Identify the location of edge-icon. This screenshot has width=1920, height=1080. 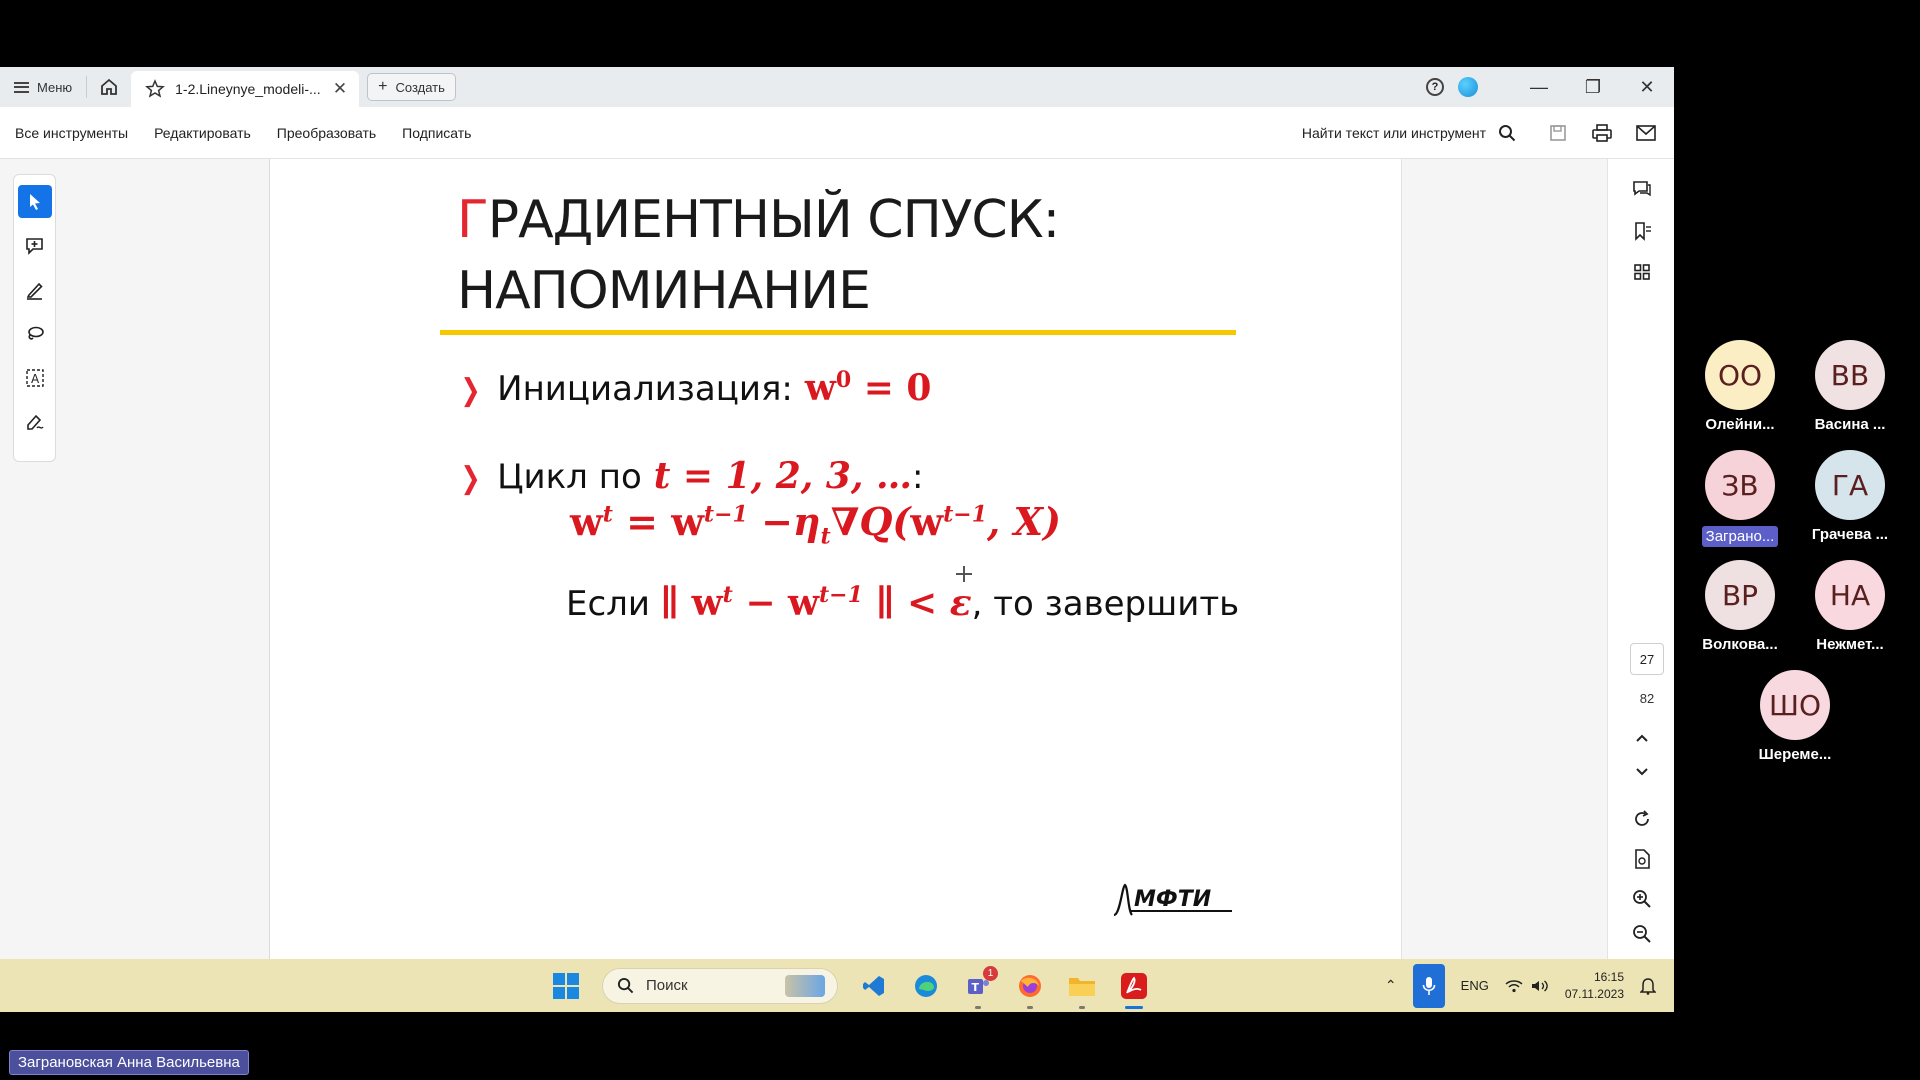
(926, 985).